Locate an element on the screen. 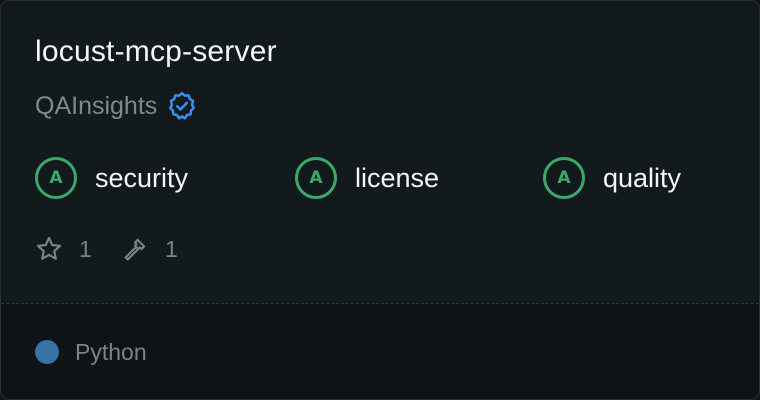  stars-count: 1 is located at coordinates (85, 248).